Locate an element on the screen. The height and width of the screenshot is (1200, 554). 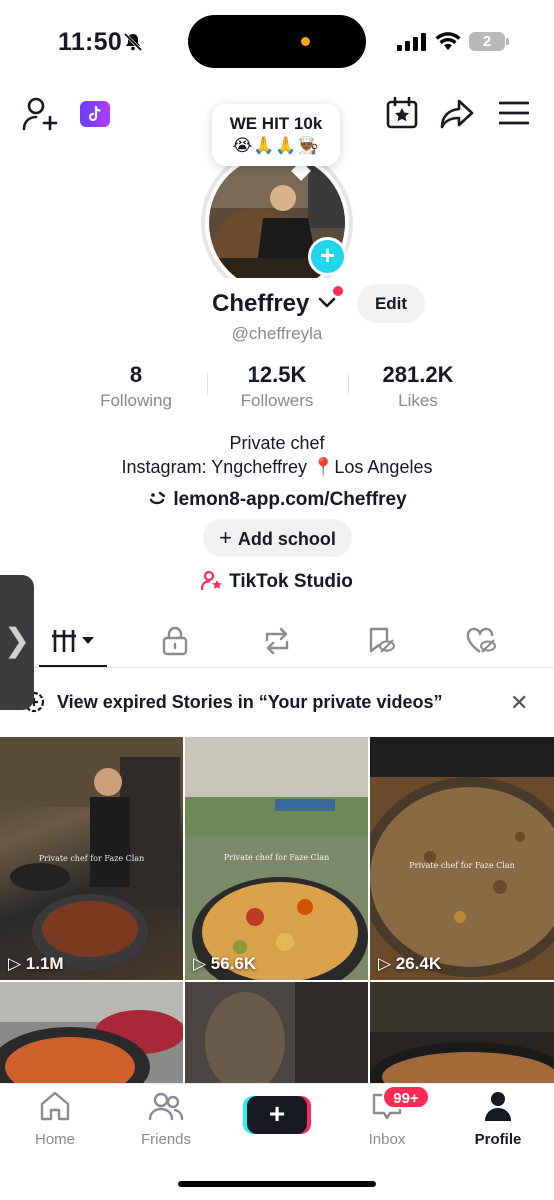
add-school-label: Add school is located at coordinates (286, 539).